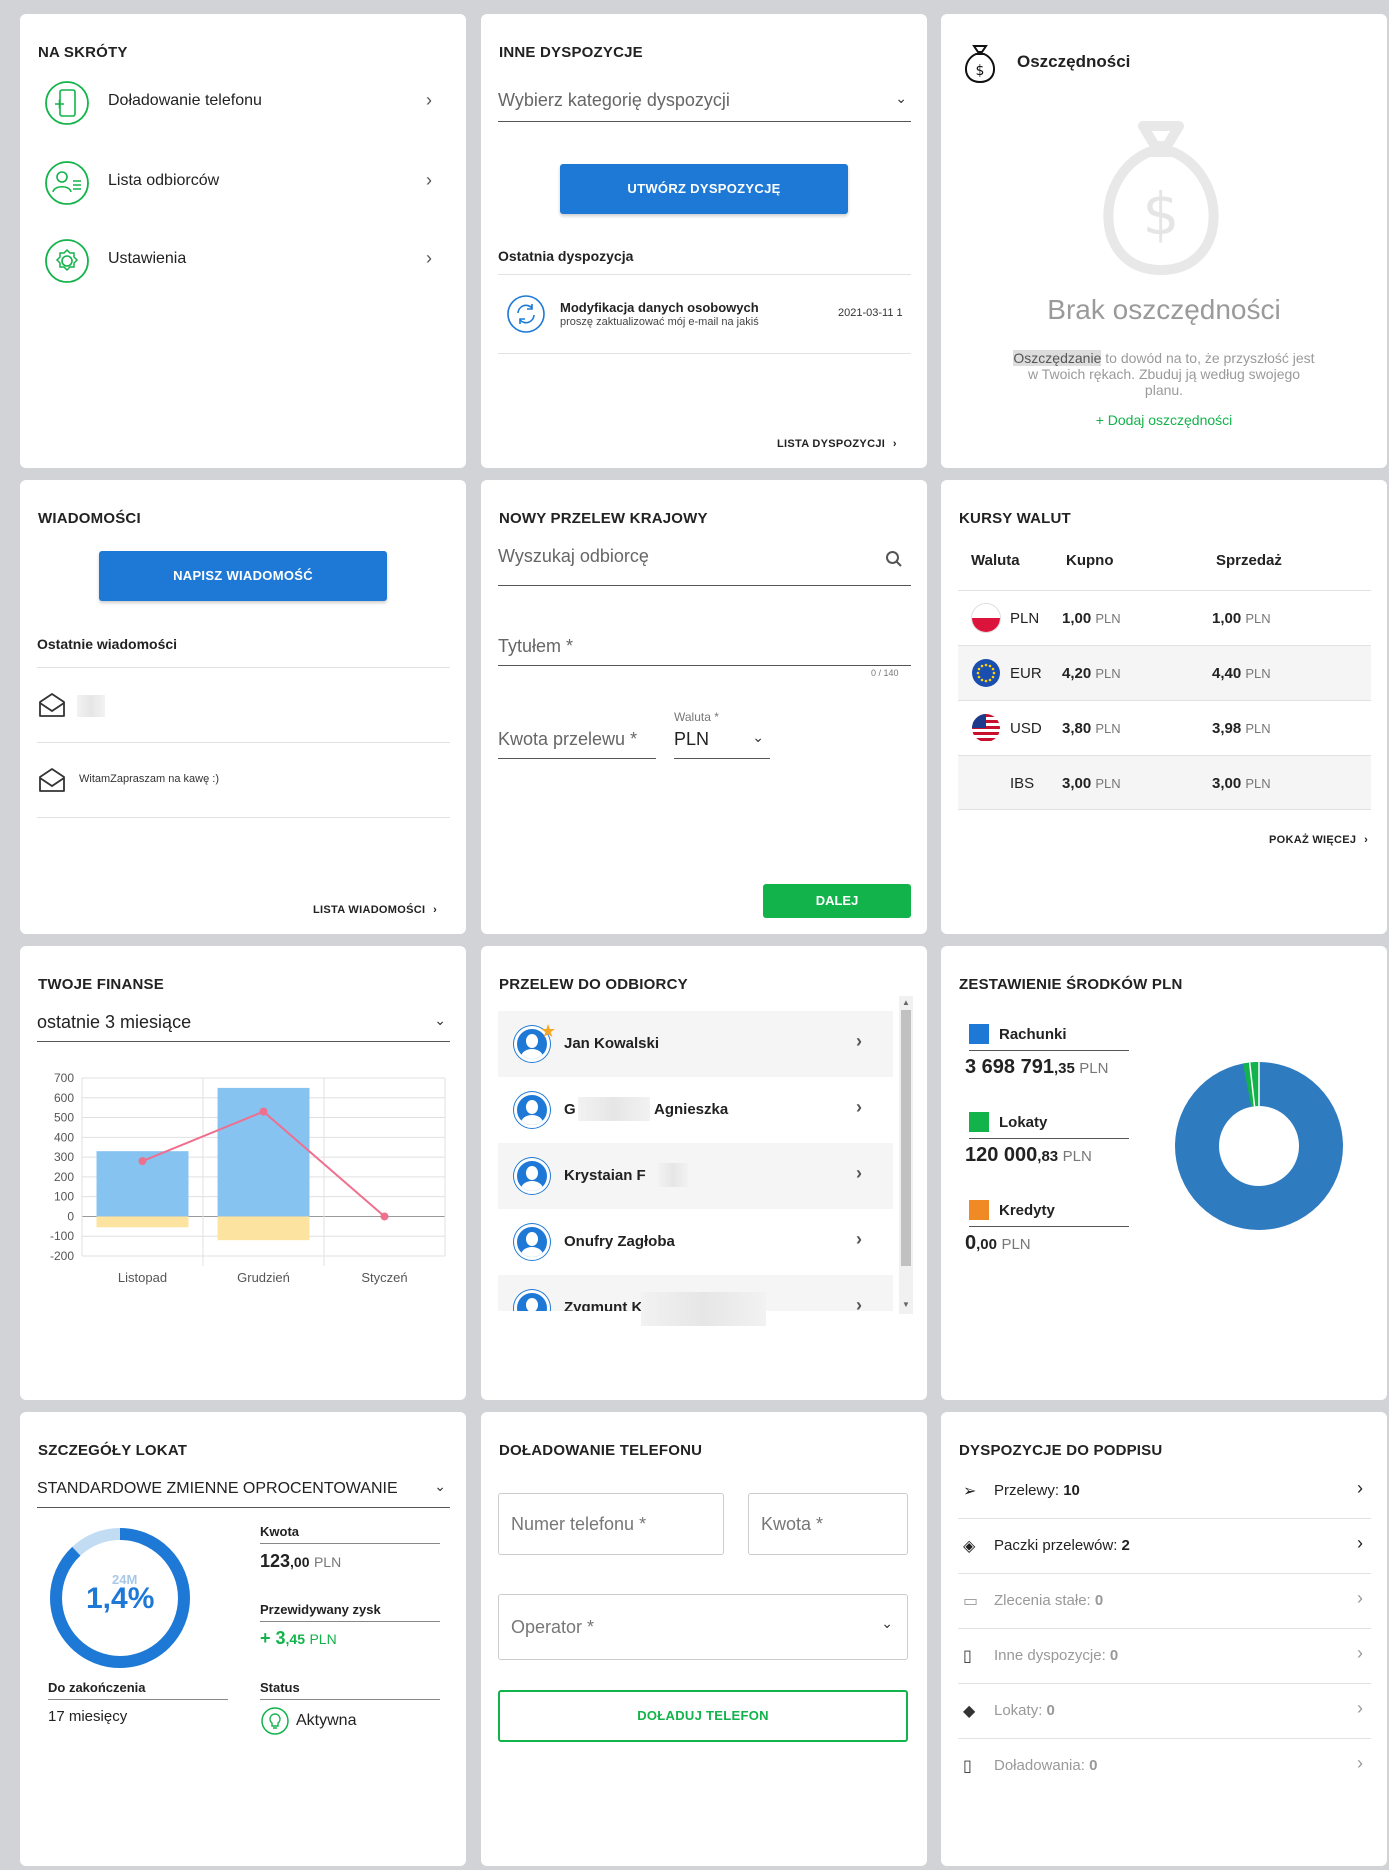 This screenshot has height=1870, width=1389. I want to click on rate-row: USD 3,80 PLN 3,98 PLN, so click(1164, 727).